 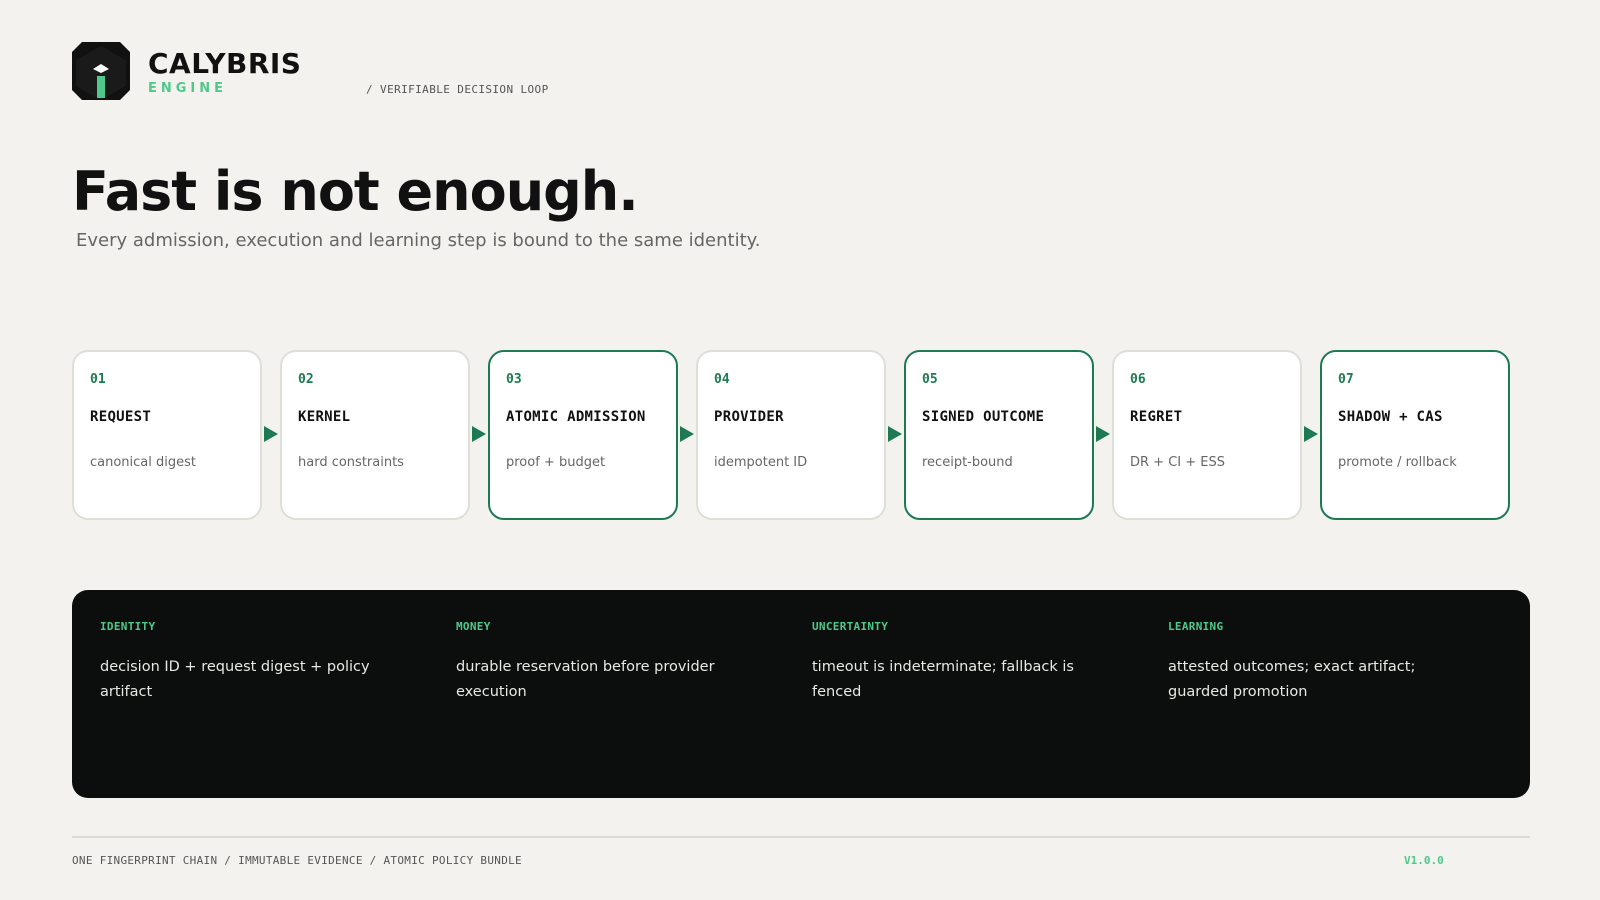 I want to click on version-label: V1.0.0, so click(x=1424, y=860).